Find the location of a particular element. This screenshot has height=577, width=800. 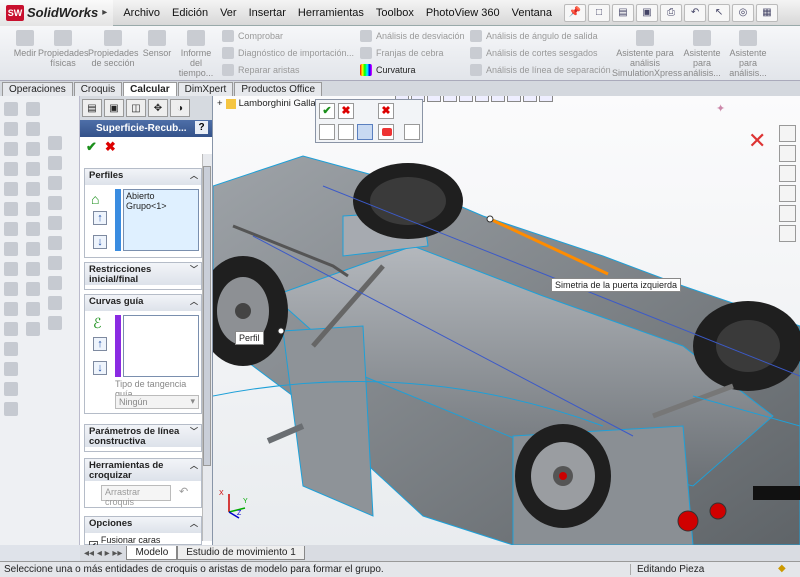

select-icon: ↖ is located at coordinates (719, 12).